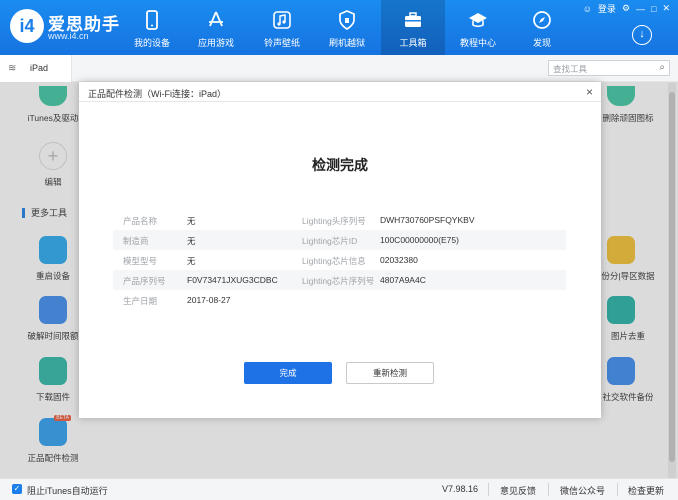  What do you see at coordinates (216, 19) in the screenshot?
I see `app-store-icon` at bounding box center [216, 19].